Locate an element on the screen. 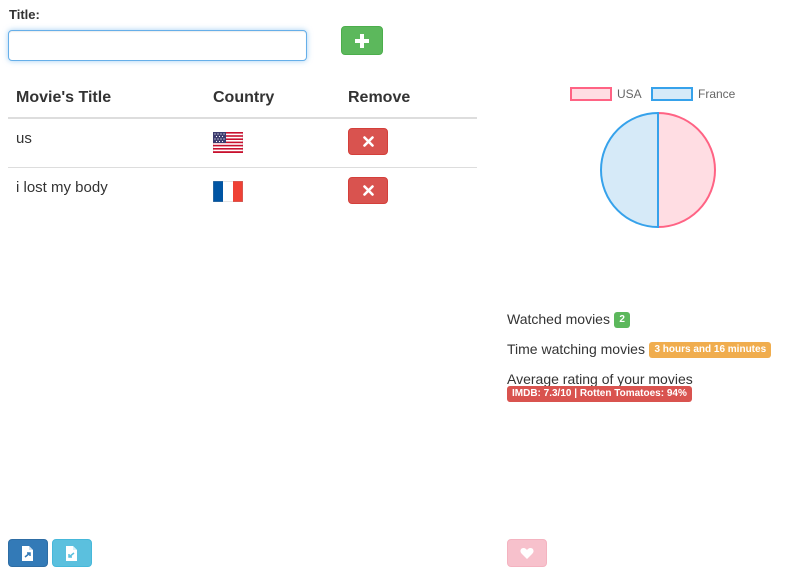  heart-icon is located at coordinates (527, 553).